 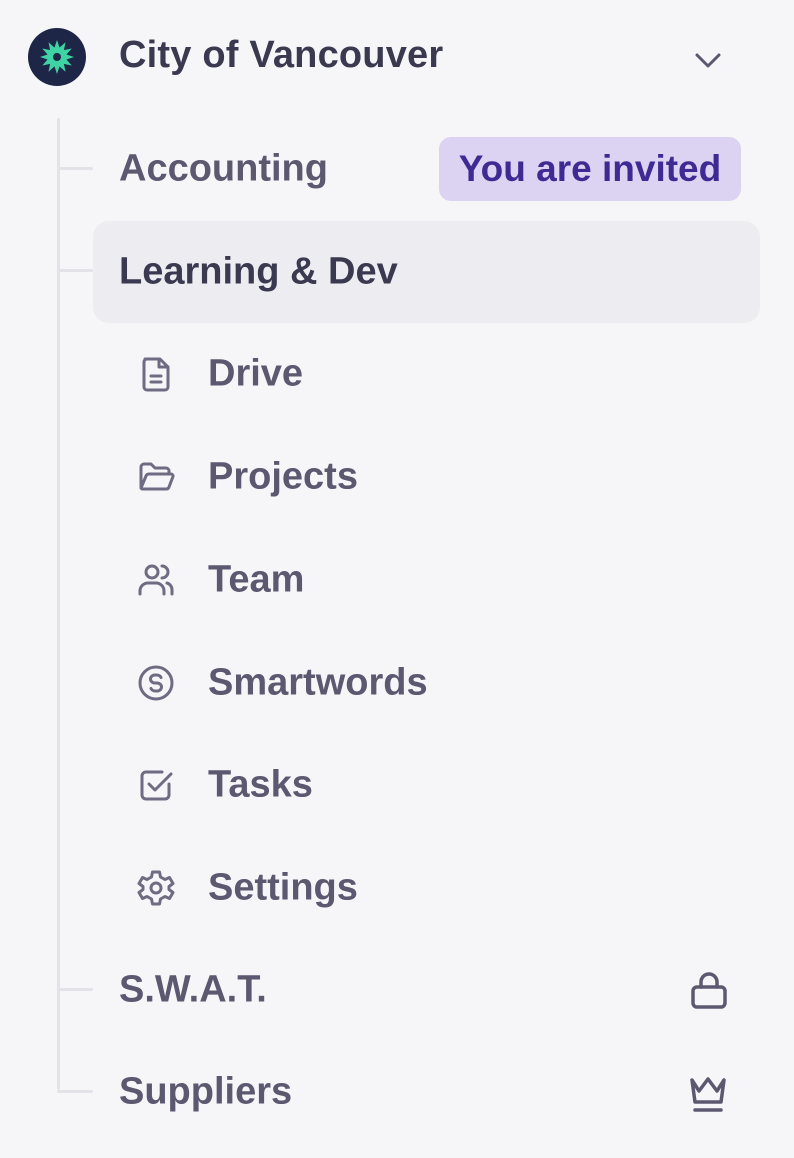 What do you see at coordinates (438, 888) in the screenshot?
I see `subnav-item-settings: Settings` at bounding box center [438, 888].